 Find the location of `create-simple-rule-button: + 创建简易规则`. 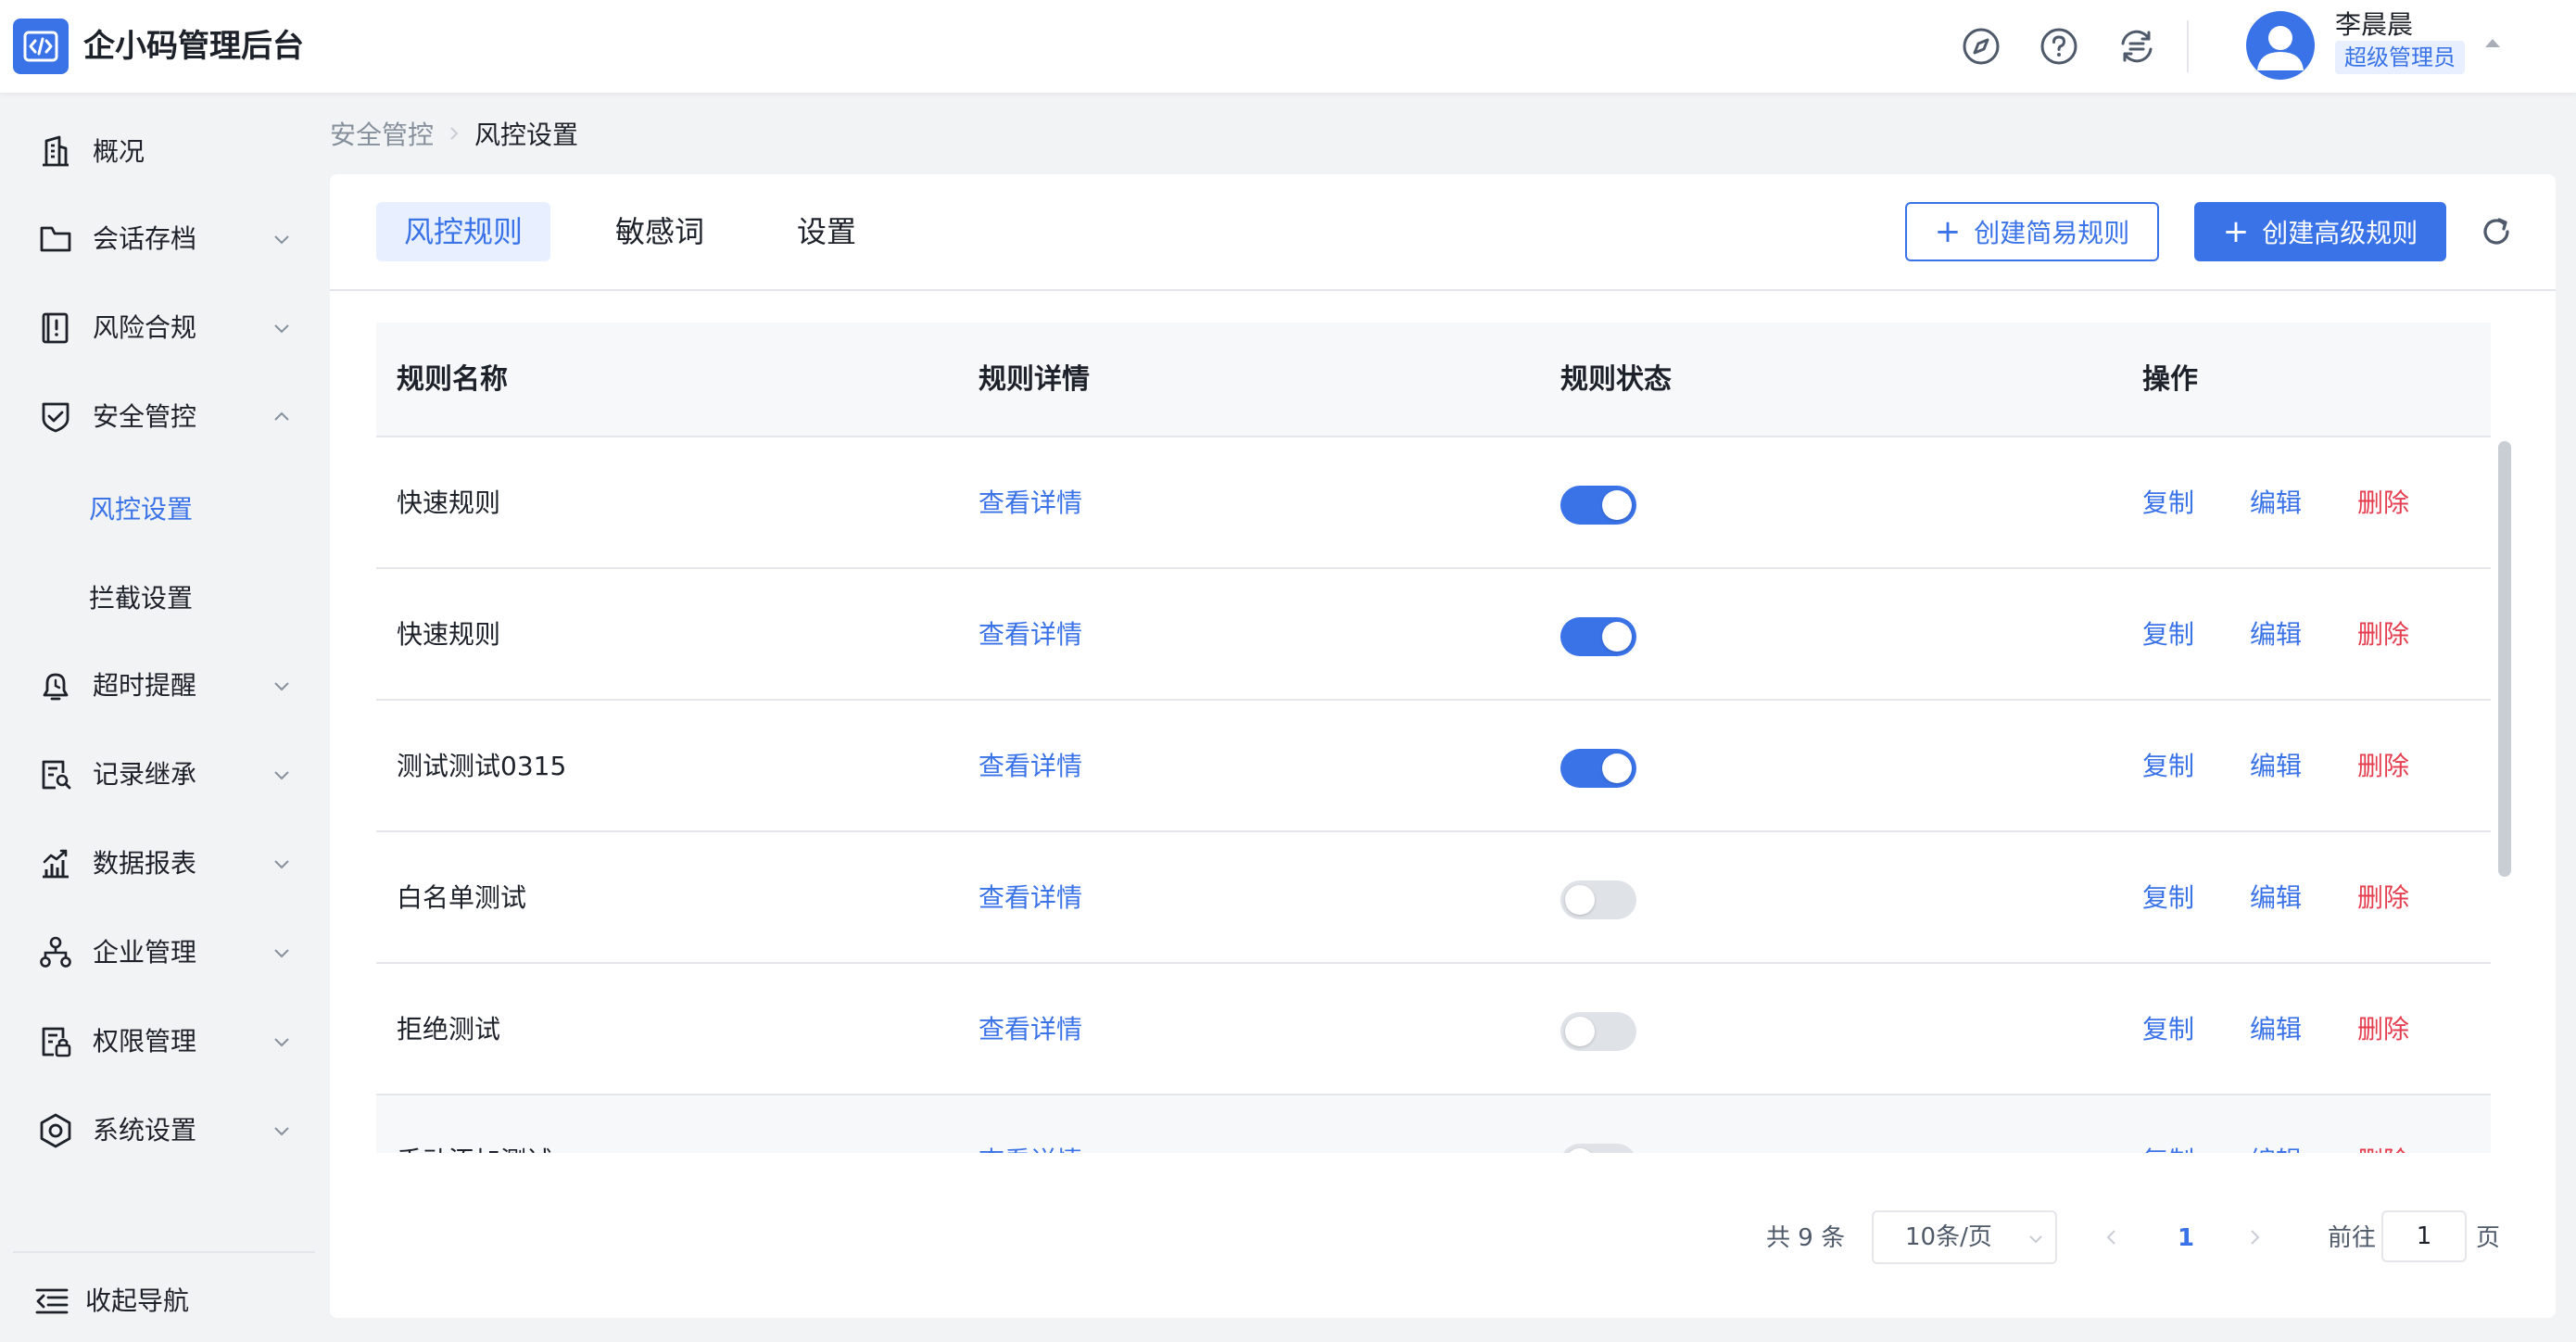

create-simple-rule-button: + 创建简易规则 is located at coordinates (2032, 231).